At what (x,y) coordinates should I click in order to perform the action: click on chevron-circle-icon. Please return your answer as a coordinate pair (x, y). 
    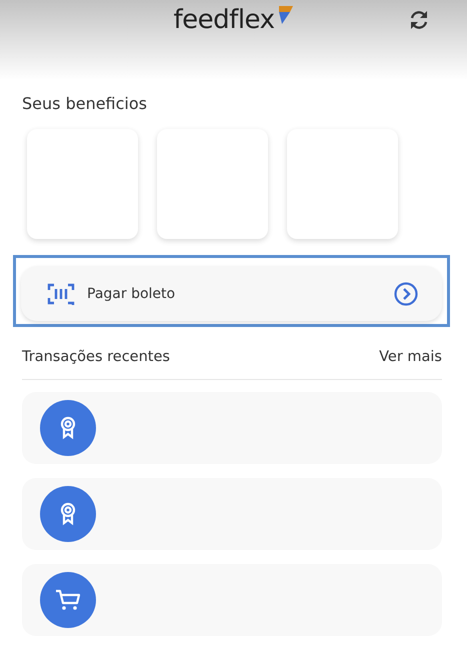
    Looking at the image, I should click on (406, 294).